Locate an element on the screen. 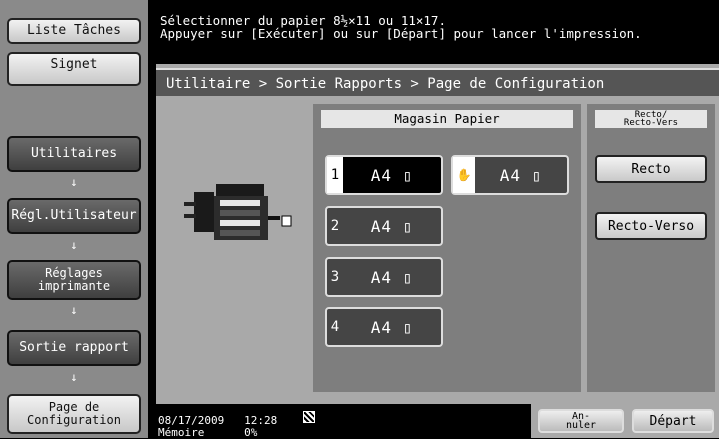 The height and width of the screenshot is (439, 719). tray-4-button: 4 A4 ▯ is located at coordinates (384, 327).